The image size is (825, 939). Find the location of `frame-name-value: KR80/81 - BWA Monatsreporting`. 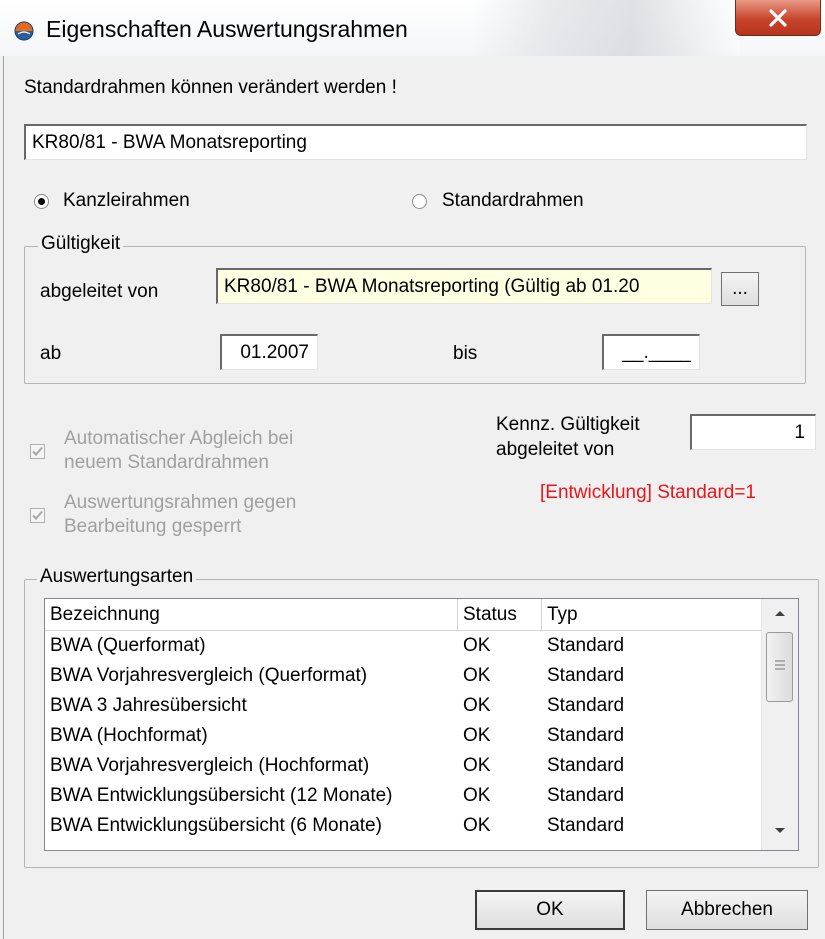

frame-name-value: KR80/81 - BWA Monatsreporting is located at coordinates (169, 142).